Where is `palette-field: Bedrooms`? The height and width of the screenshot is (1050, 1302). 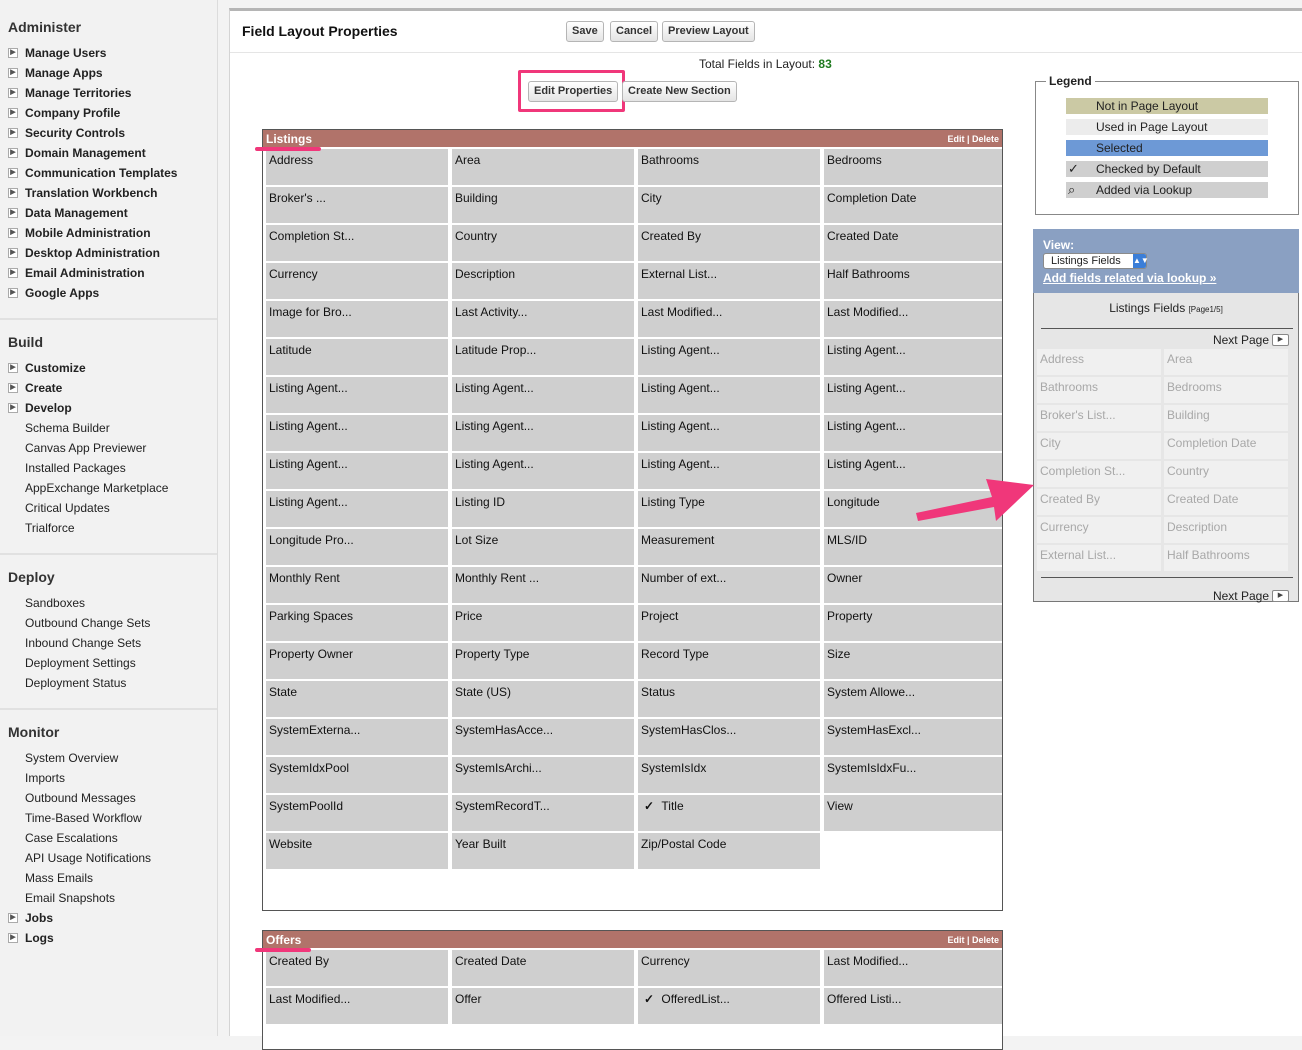 palette-field: Bedrooms is located at coordinates (1226, 390).